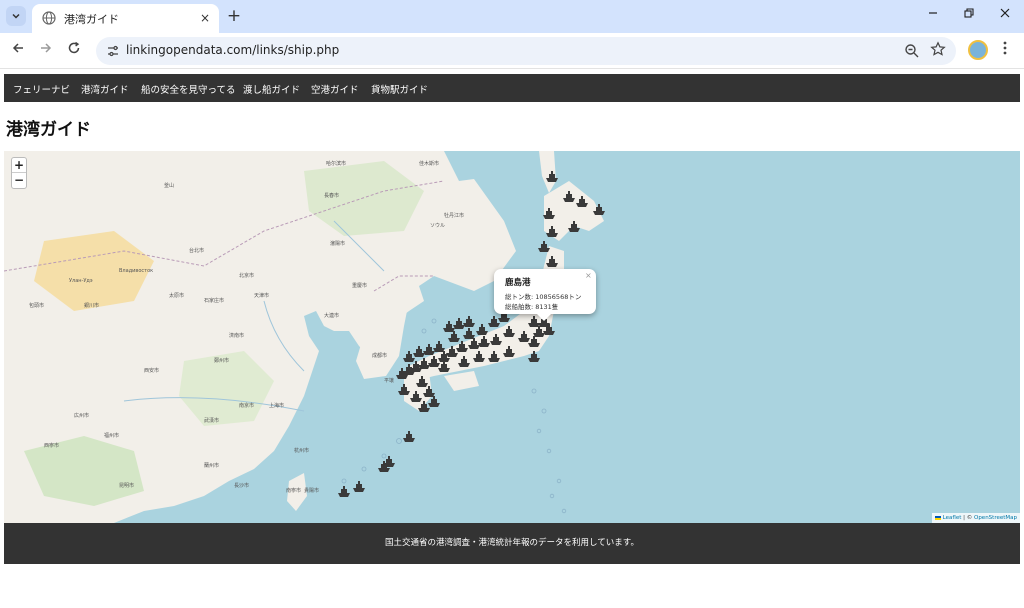 This screenshot has height=608, width=1024. Describe the element at coordinates (379, 355) in the screenshot. I see `place-label: 成都市` at that location.